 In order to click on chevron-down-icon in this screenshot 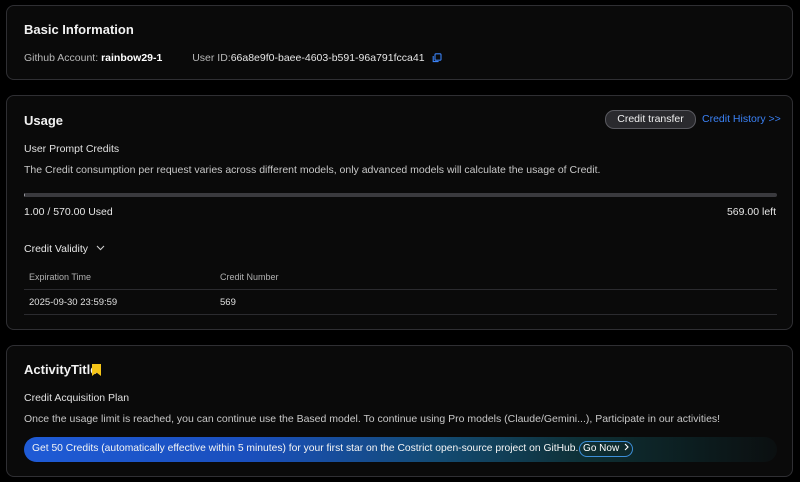, I will do `click(100, 248)`.